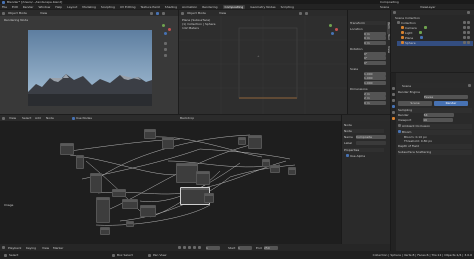 This screenshot has width=474, height=259. Describe the element at coordinates (275, 169) in the screenshot. I see `node-viewer-b` at that location.